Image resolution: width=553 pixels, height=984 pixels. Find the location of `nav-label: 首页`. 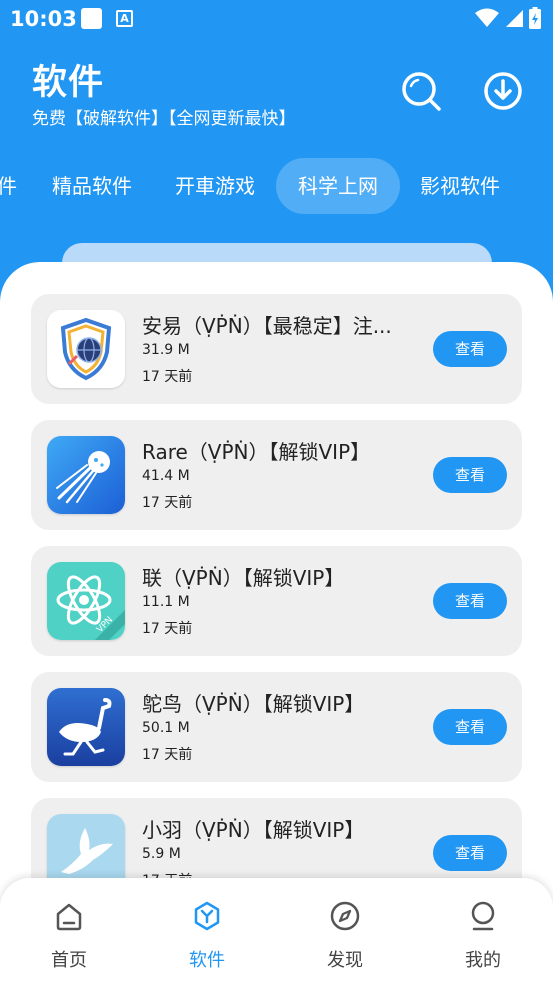

nav-label: 首页 is located at coordinates (69, 960).